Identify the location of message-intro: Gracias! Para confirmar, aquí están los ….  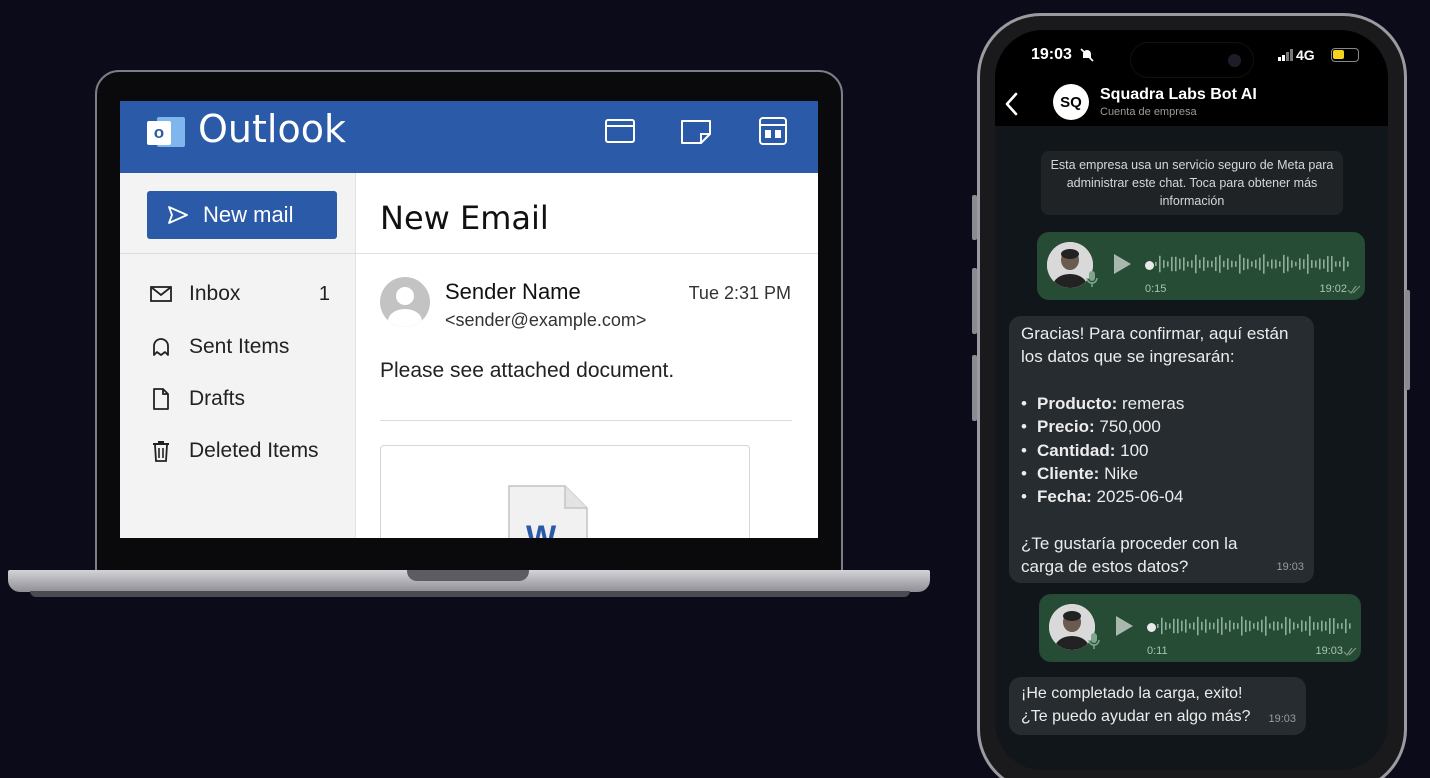
(1155, 345).